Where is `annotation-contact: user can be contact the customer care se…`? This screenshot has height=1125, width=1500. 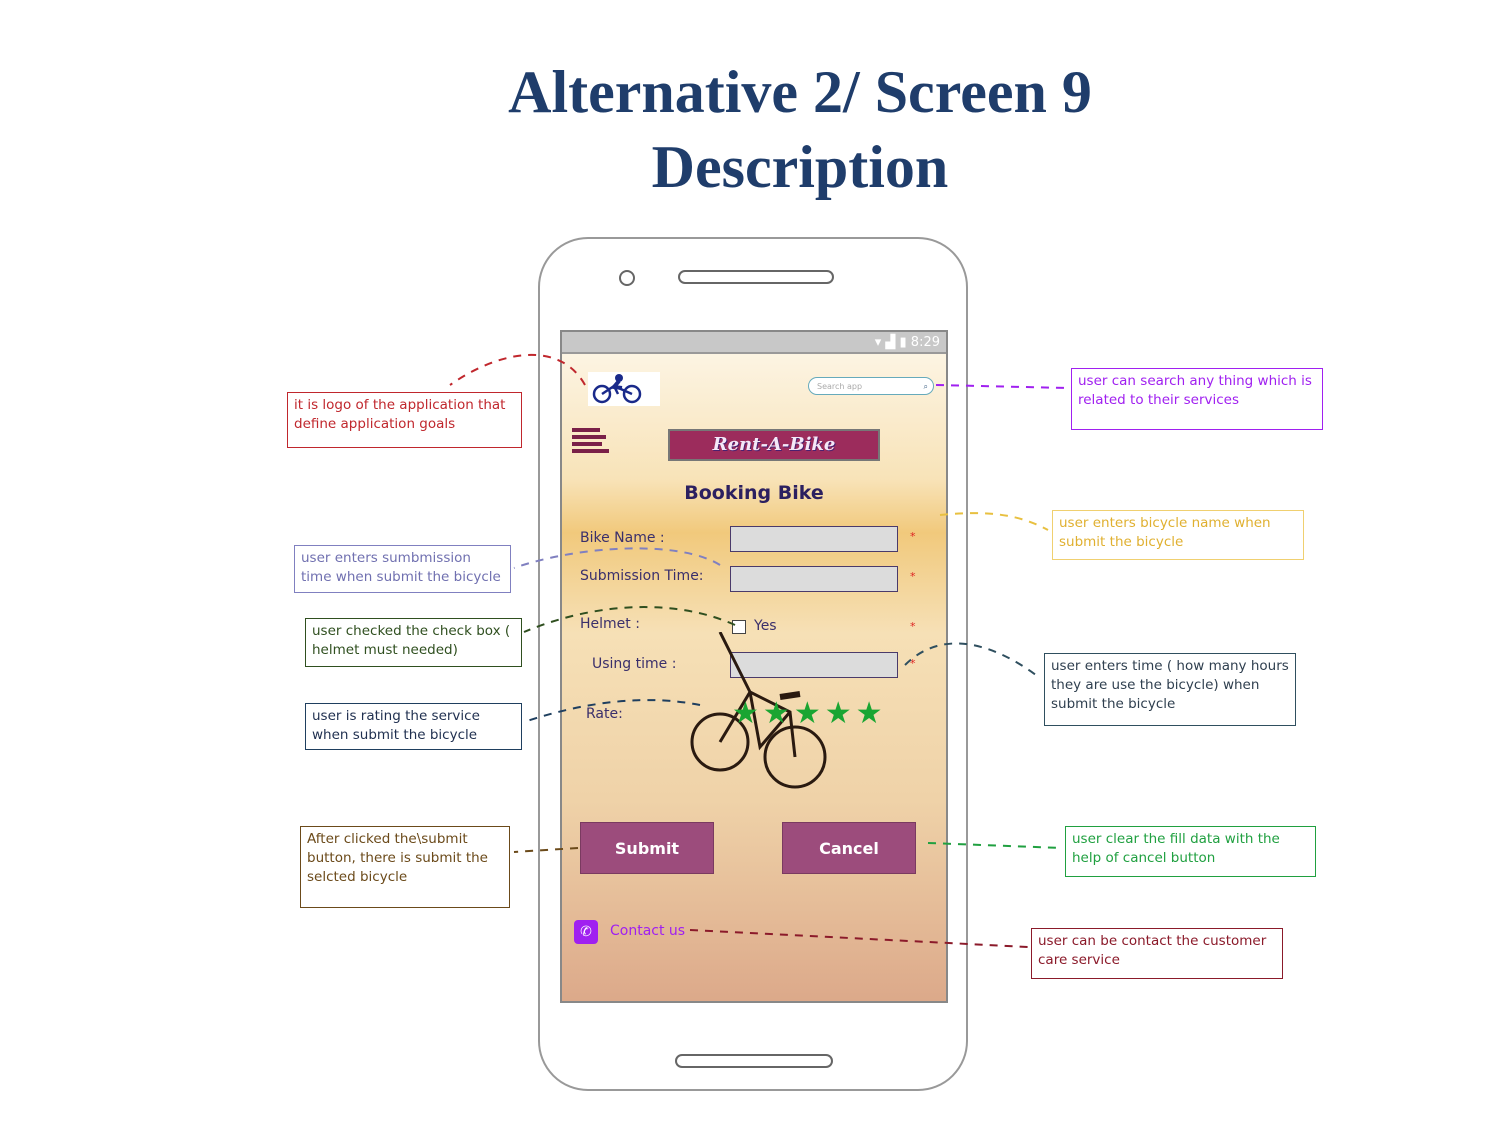 annotation-contact: user can be contact the customer care se… is located at coordinates (1157, 953).